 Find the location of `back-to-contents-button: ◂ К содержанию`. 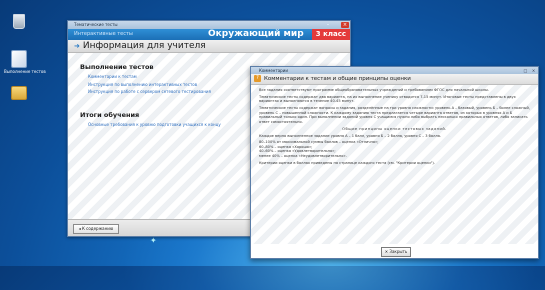

back-to-contents-button: ◂ К содержанию is located at coordinates (96, 229).